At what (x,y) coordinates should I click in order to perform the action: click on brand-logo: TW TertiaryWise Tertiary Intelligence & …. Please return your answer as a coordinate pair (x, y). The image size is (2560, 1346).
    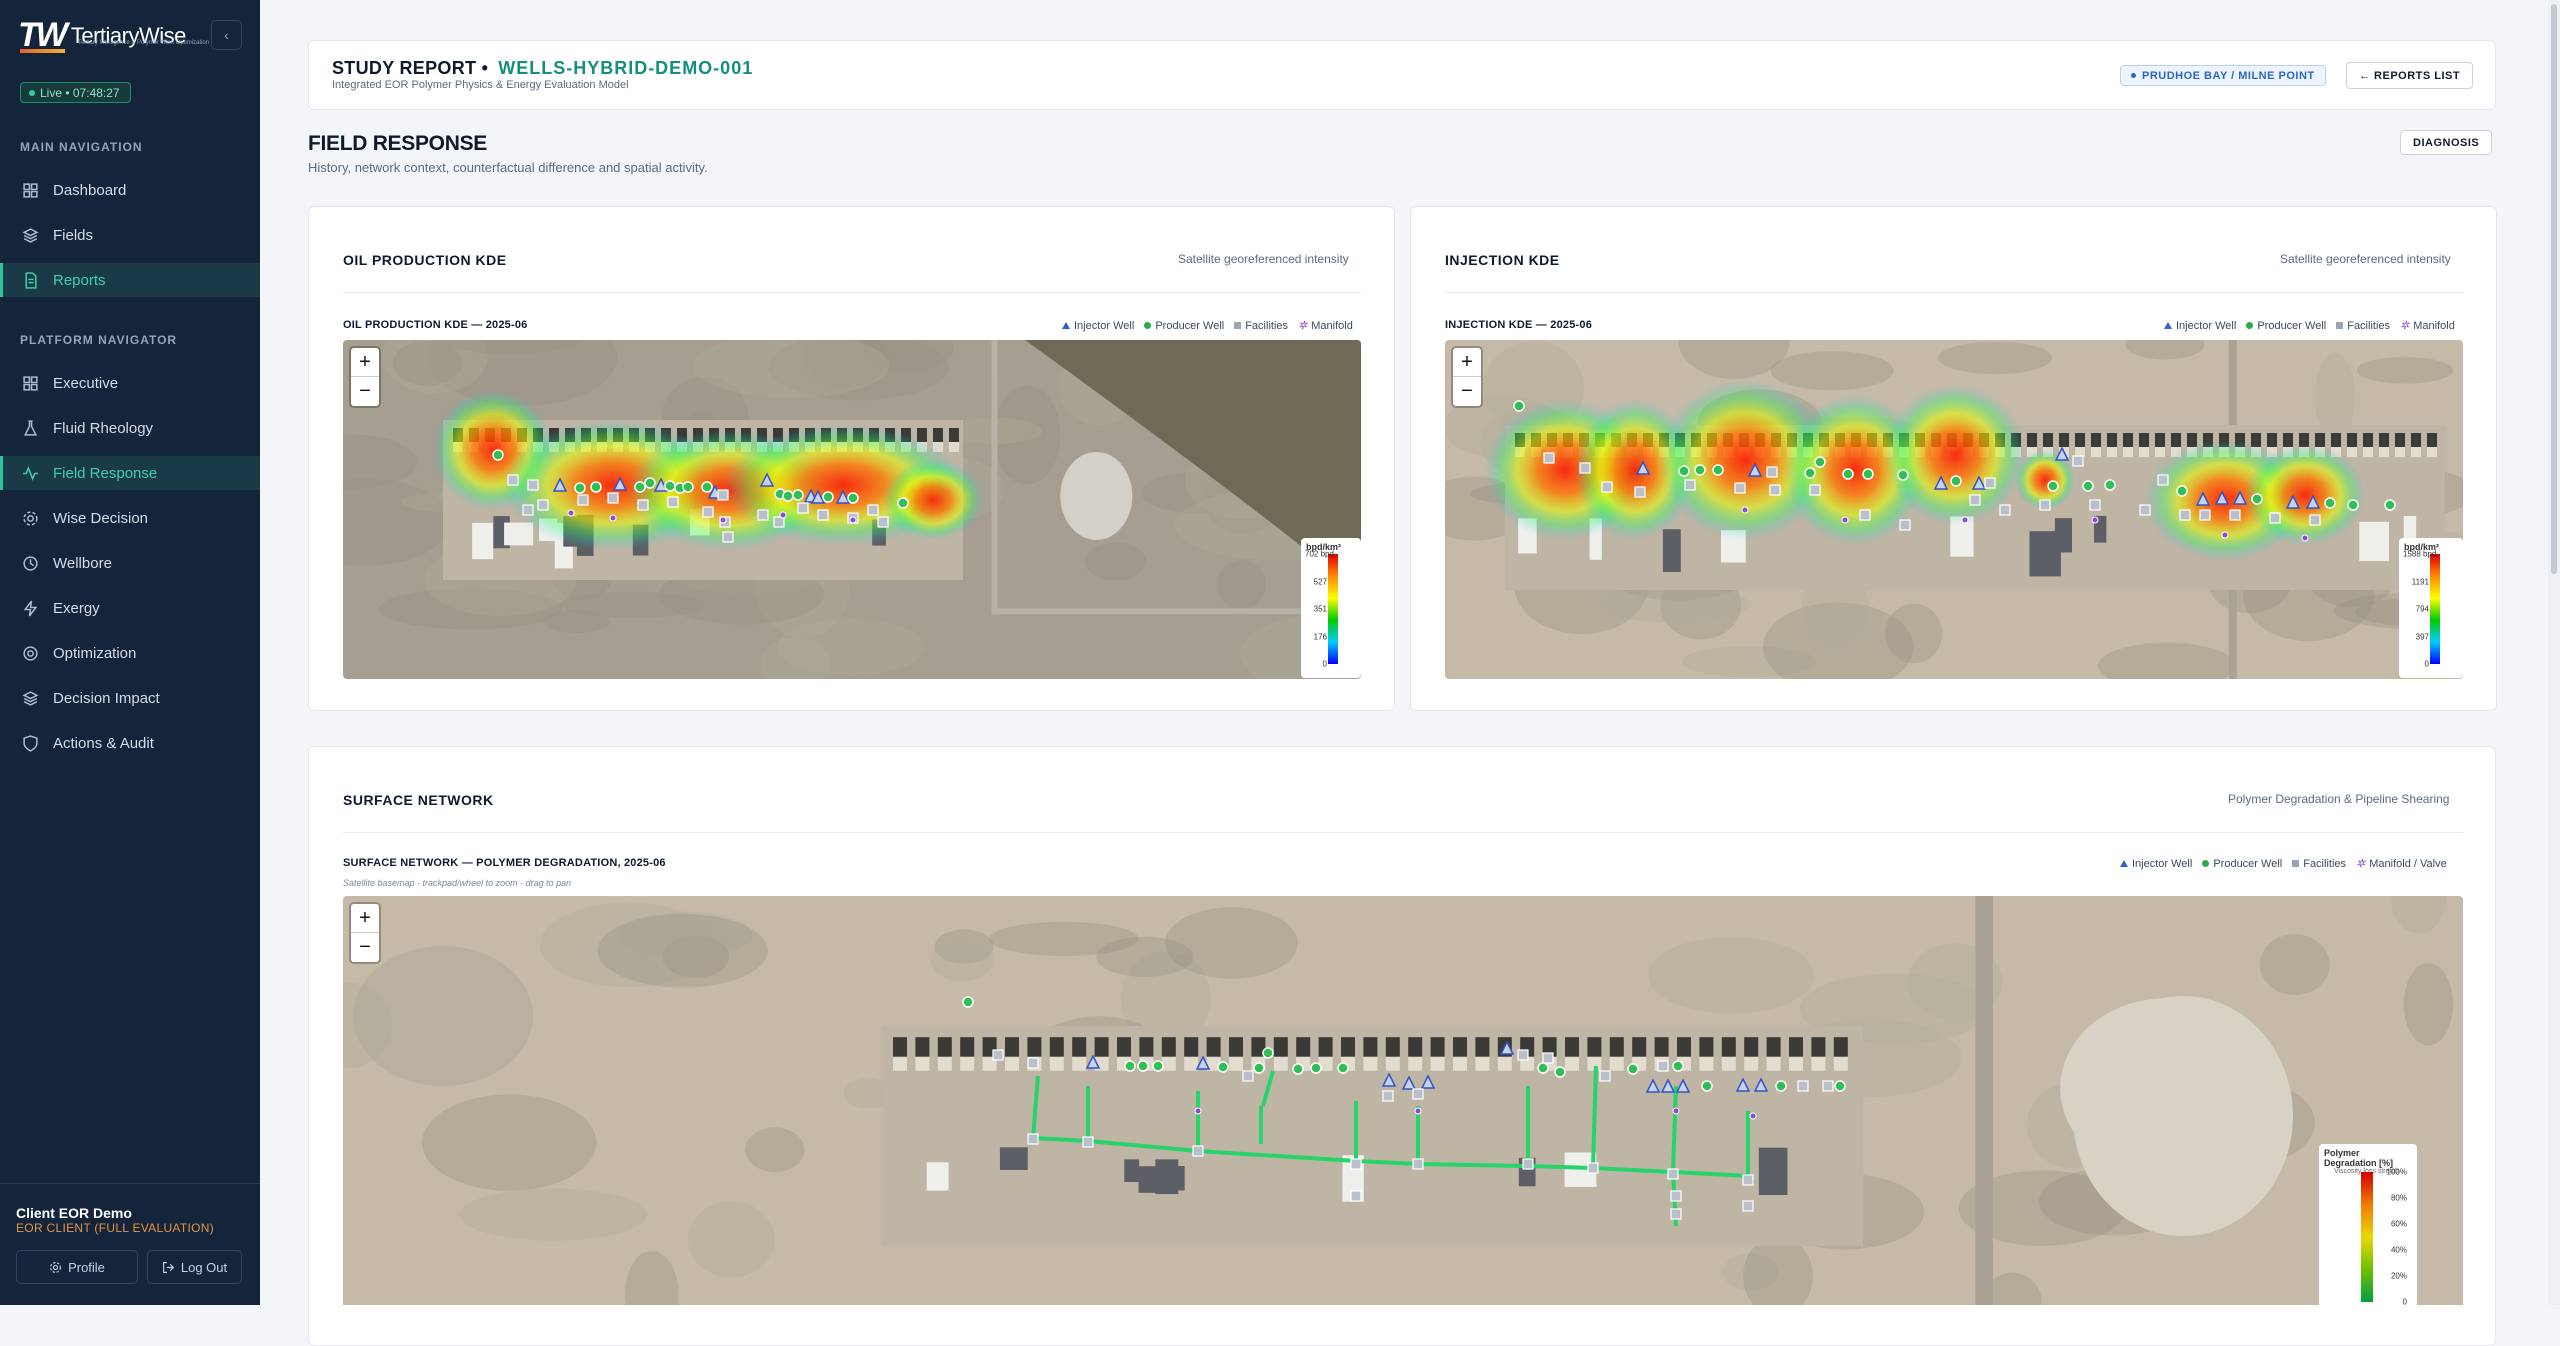
    Looking at the image, I should click on (113, 35).